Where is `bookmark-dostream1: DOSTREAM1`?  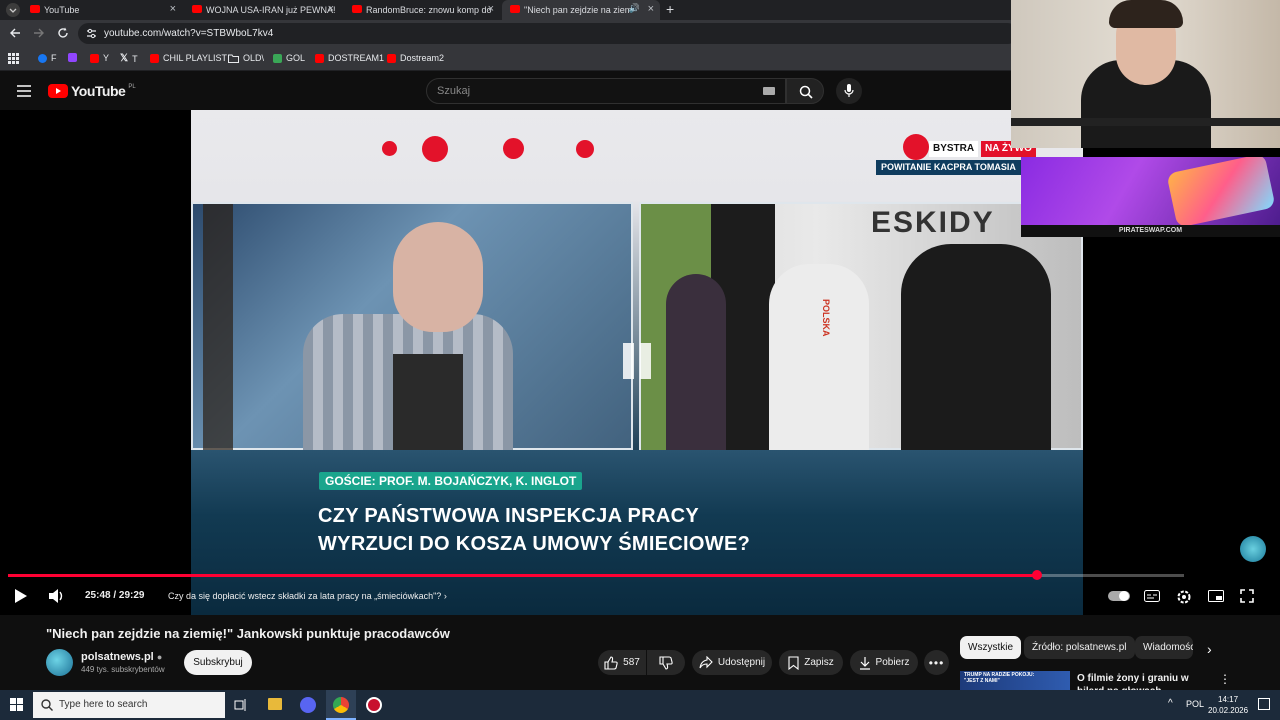
bookmark-dostream1: DOSTREAM1 is located at coordinates (349, 58).